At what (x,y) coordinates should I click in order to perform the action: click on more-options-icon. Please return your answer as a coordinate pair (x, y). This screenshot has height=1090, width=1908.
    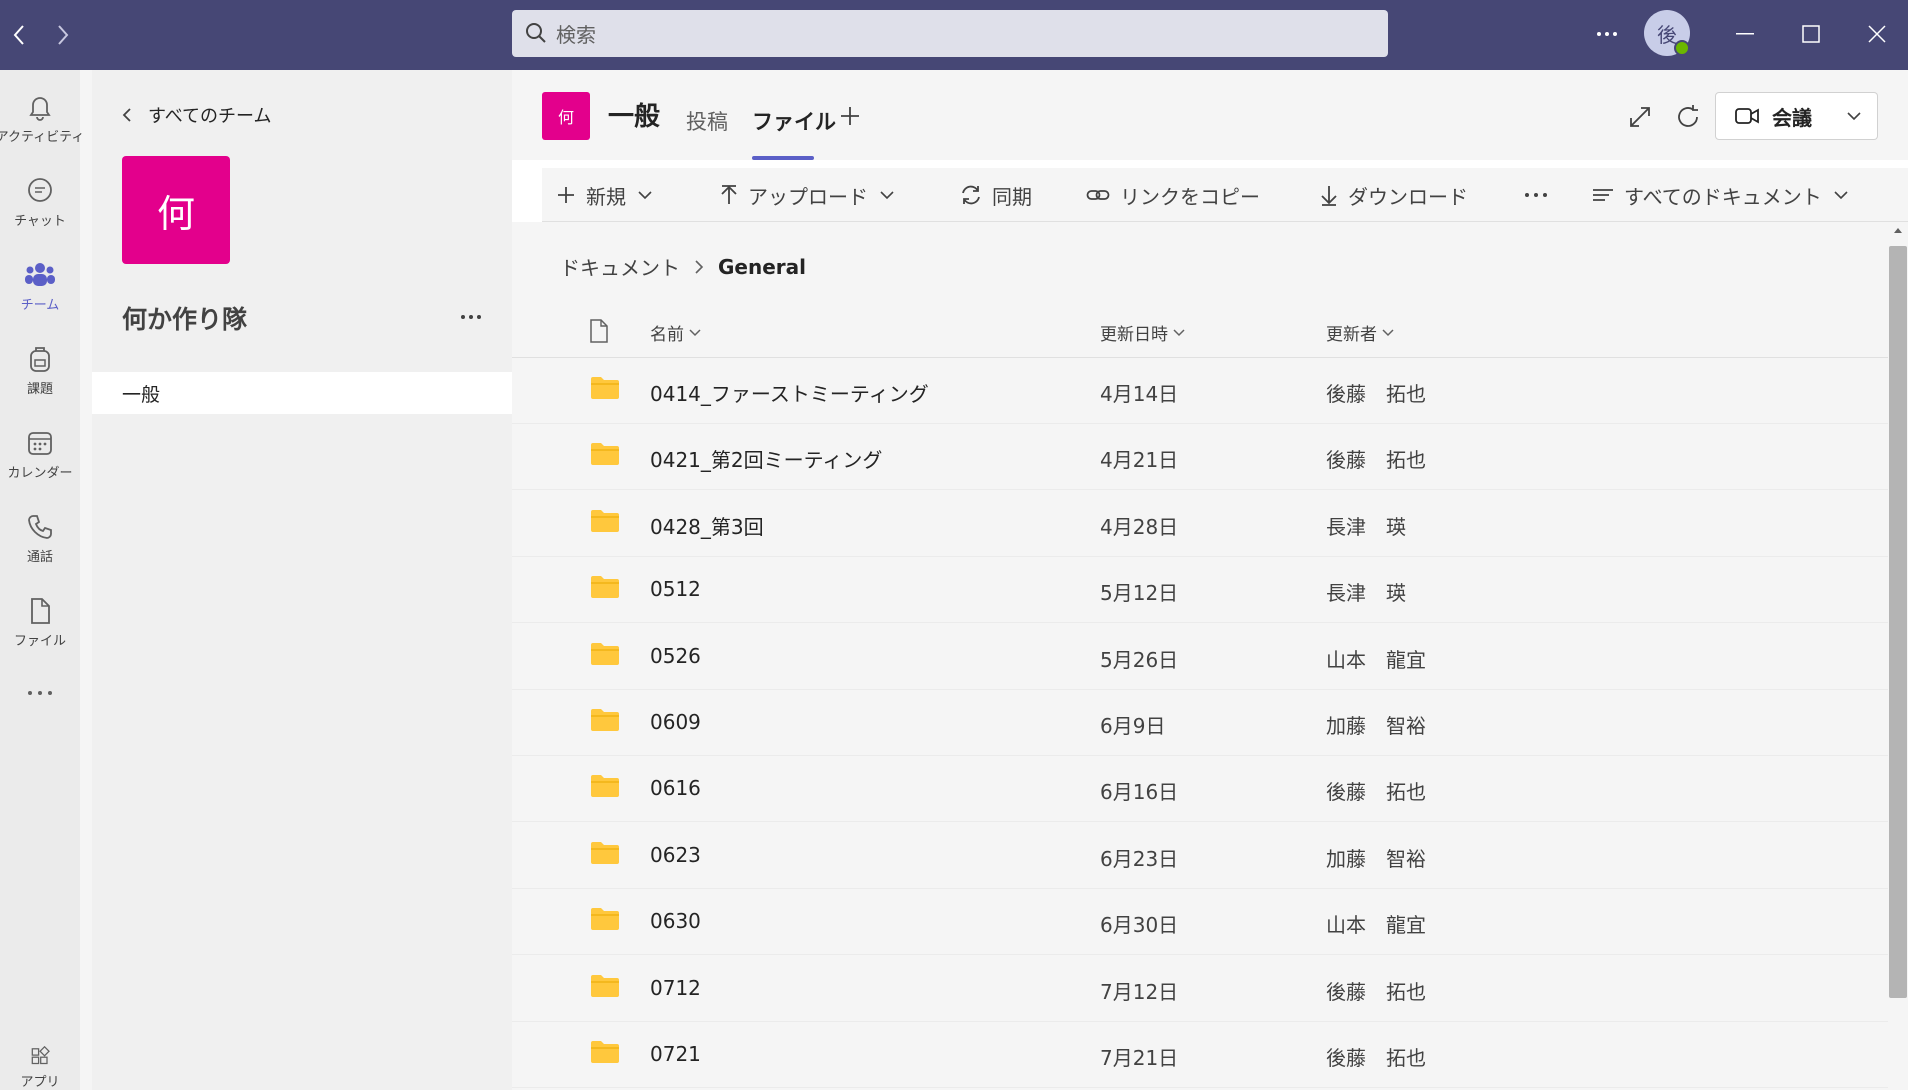
    Looking at the image, I should click on (1607, 34).